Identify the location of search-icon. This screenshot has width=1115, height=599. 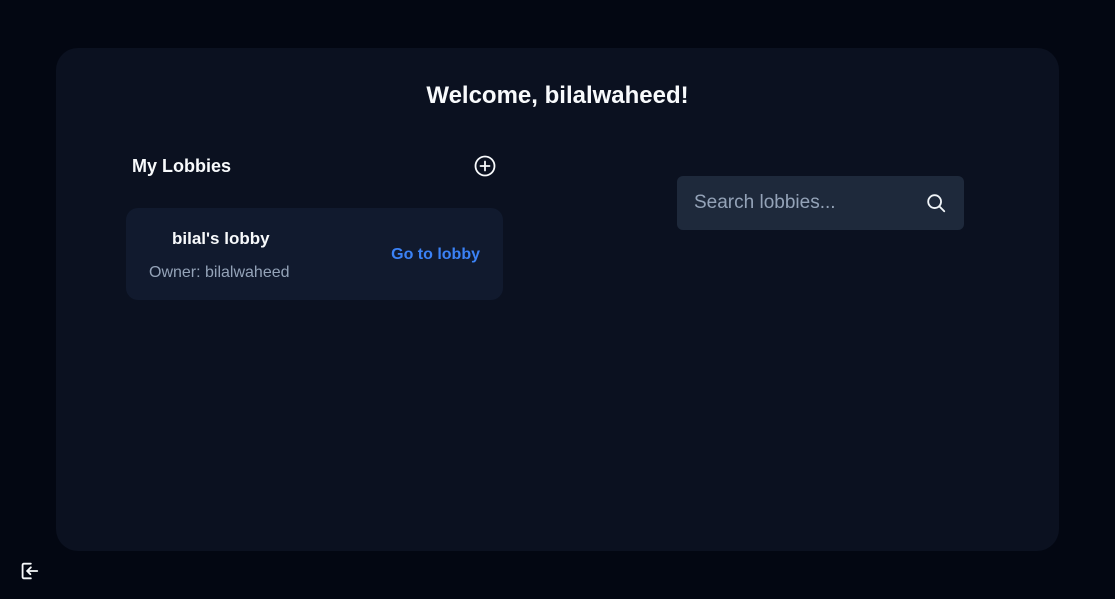
(936, 203).